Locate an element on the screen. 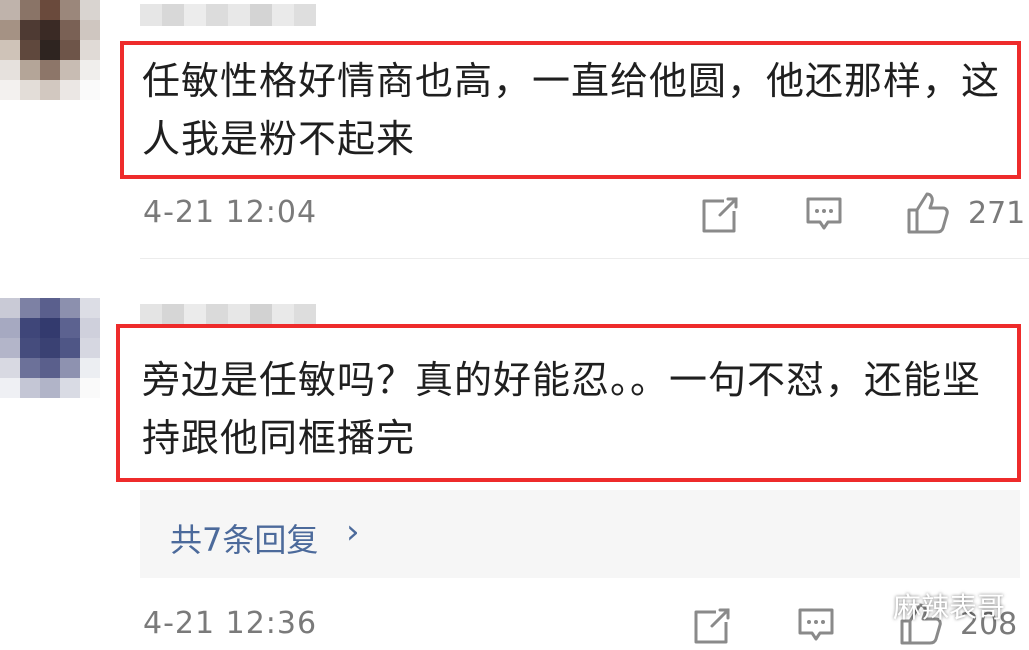 The image size is (1029, 650). comment-text-line: 人我是粉不起来 is located at coordinates (279, 139).